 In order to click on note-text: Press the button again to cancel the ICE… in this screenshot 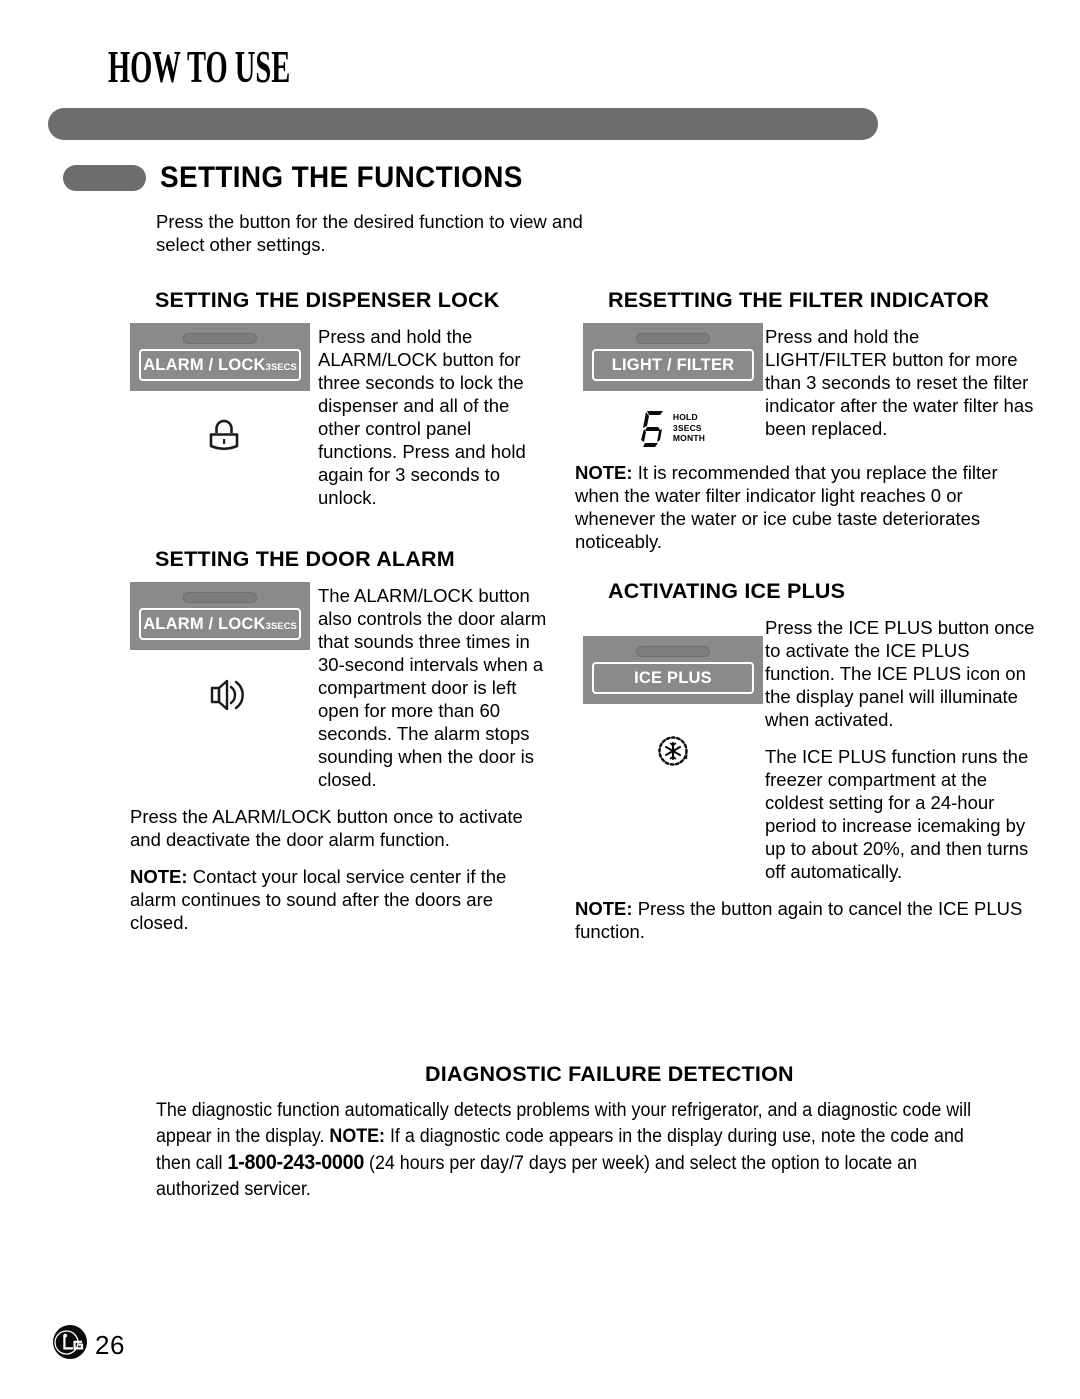, I will do `click(799, 920)`.